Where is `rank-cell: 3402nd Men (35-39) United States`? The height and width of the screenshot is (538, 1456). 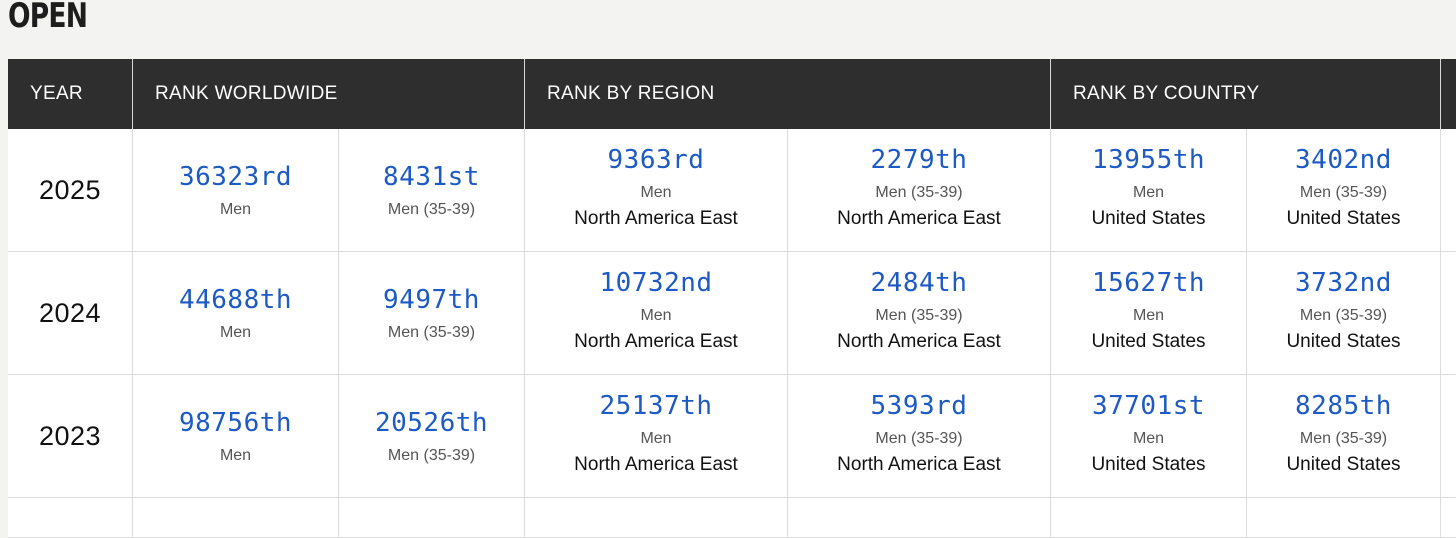
rank-cell: 3402nd Men (35-39) United States is located at coordinates (1344, 190).